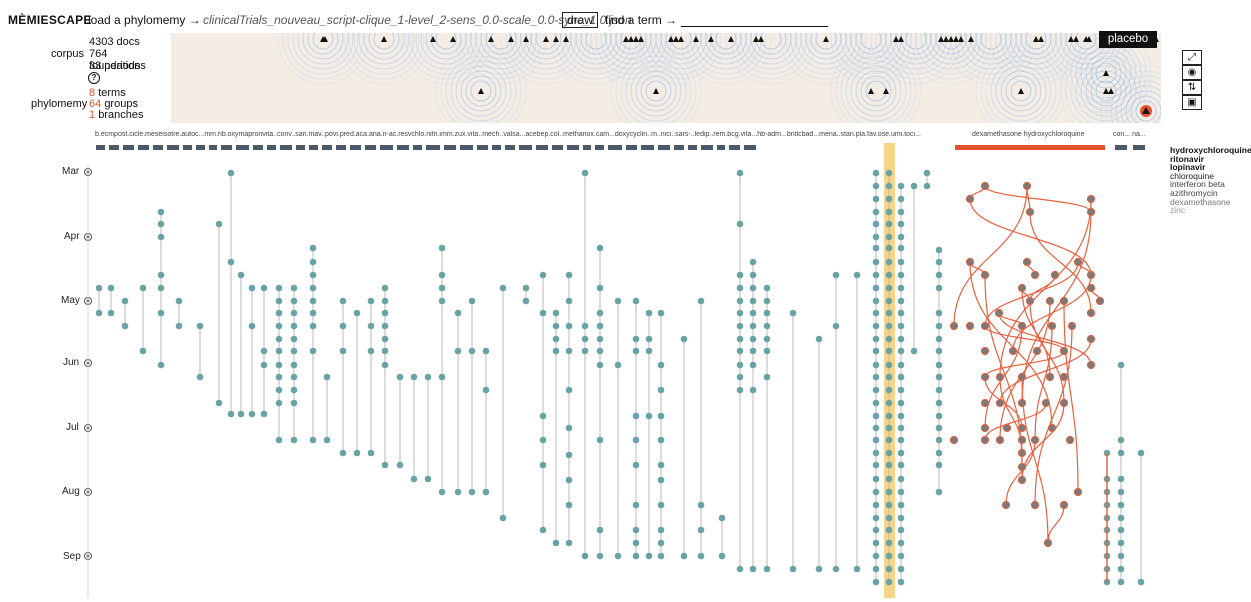 This screenshot has width=1251, height=602. I want to click on expand-icon: ⤢, so click(1192, 57).